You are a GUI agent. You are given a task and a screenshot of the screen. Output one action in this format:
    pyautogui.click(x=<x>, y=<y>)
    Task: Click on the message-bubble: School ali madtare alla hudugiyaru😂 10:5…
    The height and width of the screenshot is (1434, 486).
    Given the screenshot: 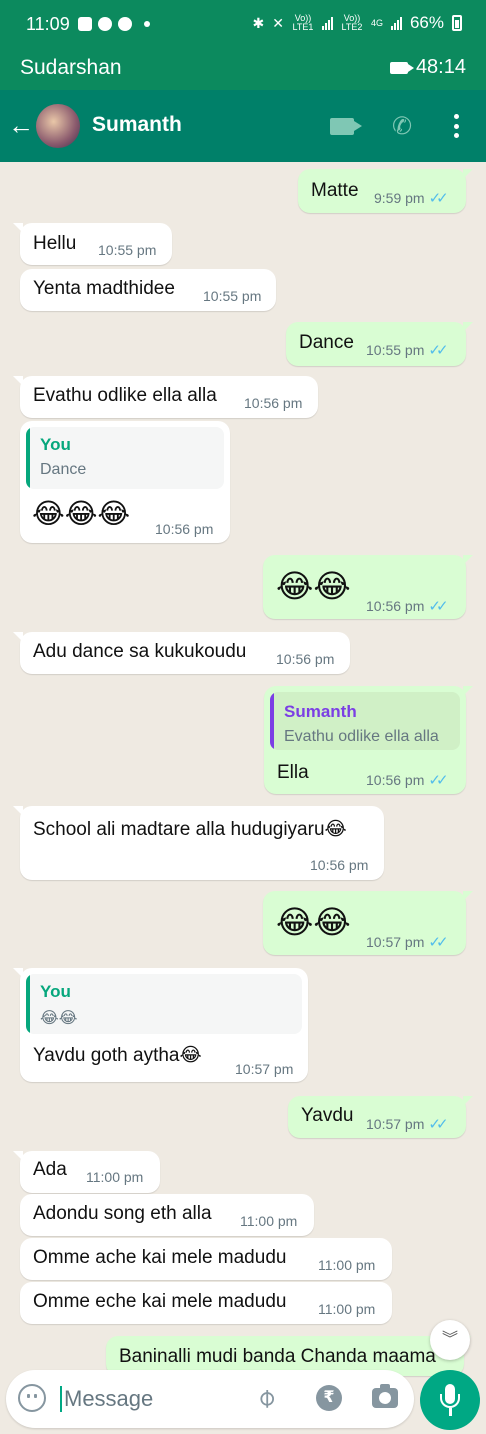 What is the action you would take?
    pyautogui.click(x=198, y=843)
    